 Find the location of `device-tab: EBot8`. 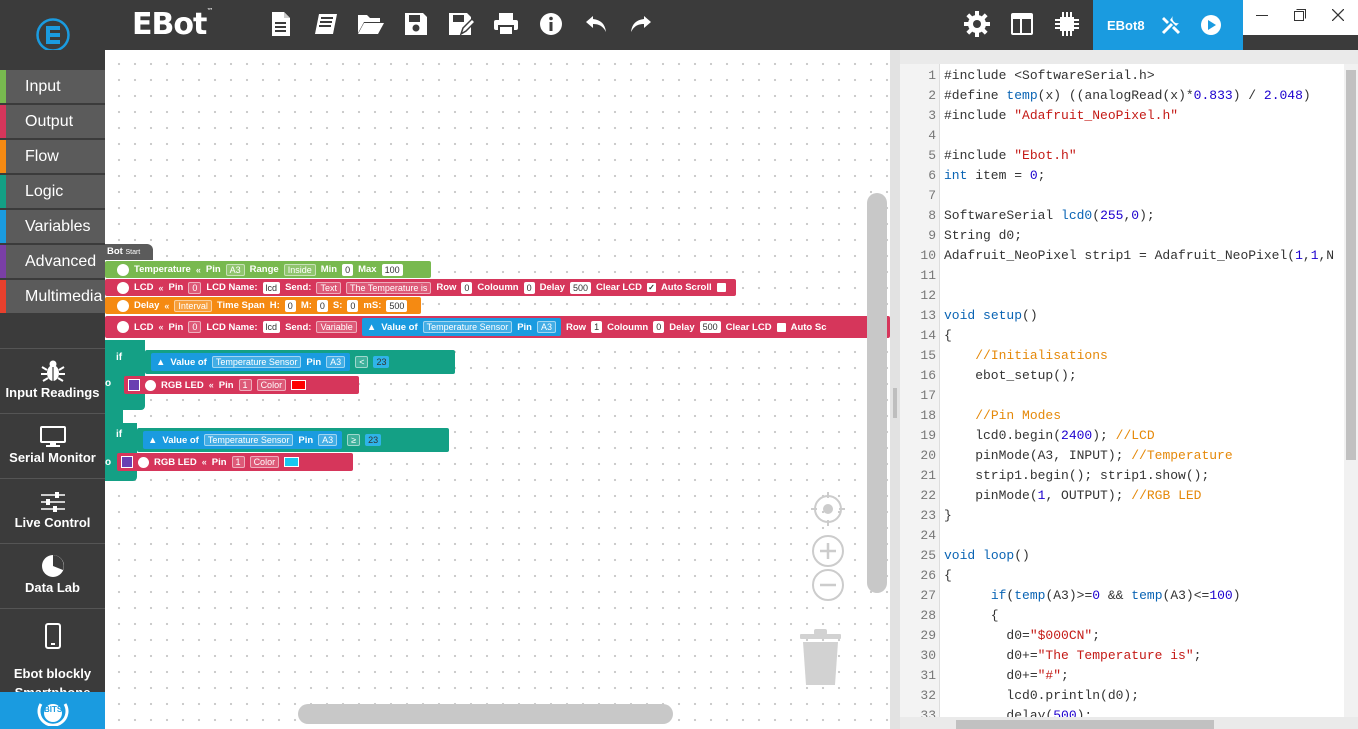

device-tab: EBot8 is located at coordinates (1168, 25).